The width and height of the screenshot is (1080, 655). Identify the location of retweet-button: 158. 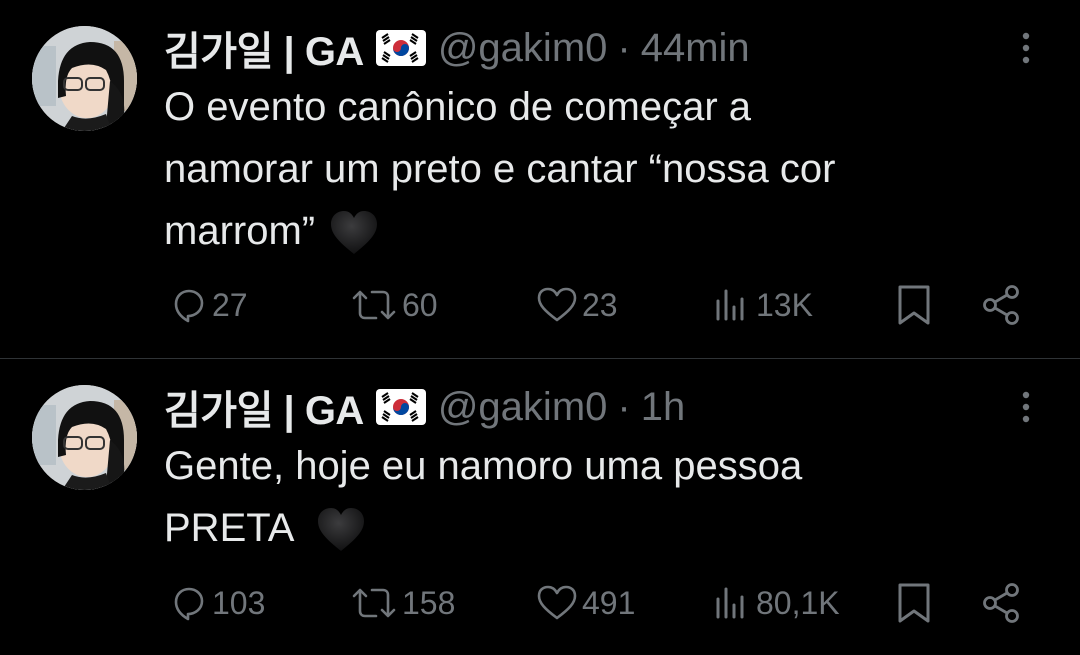
(402, 603).